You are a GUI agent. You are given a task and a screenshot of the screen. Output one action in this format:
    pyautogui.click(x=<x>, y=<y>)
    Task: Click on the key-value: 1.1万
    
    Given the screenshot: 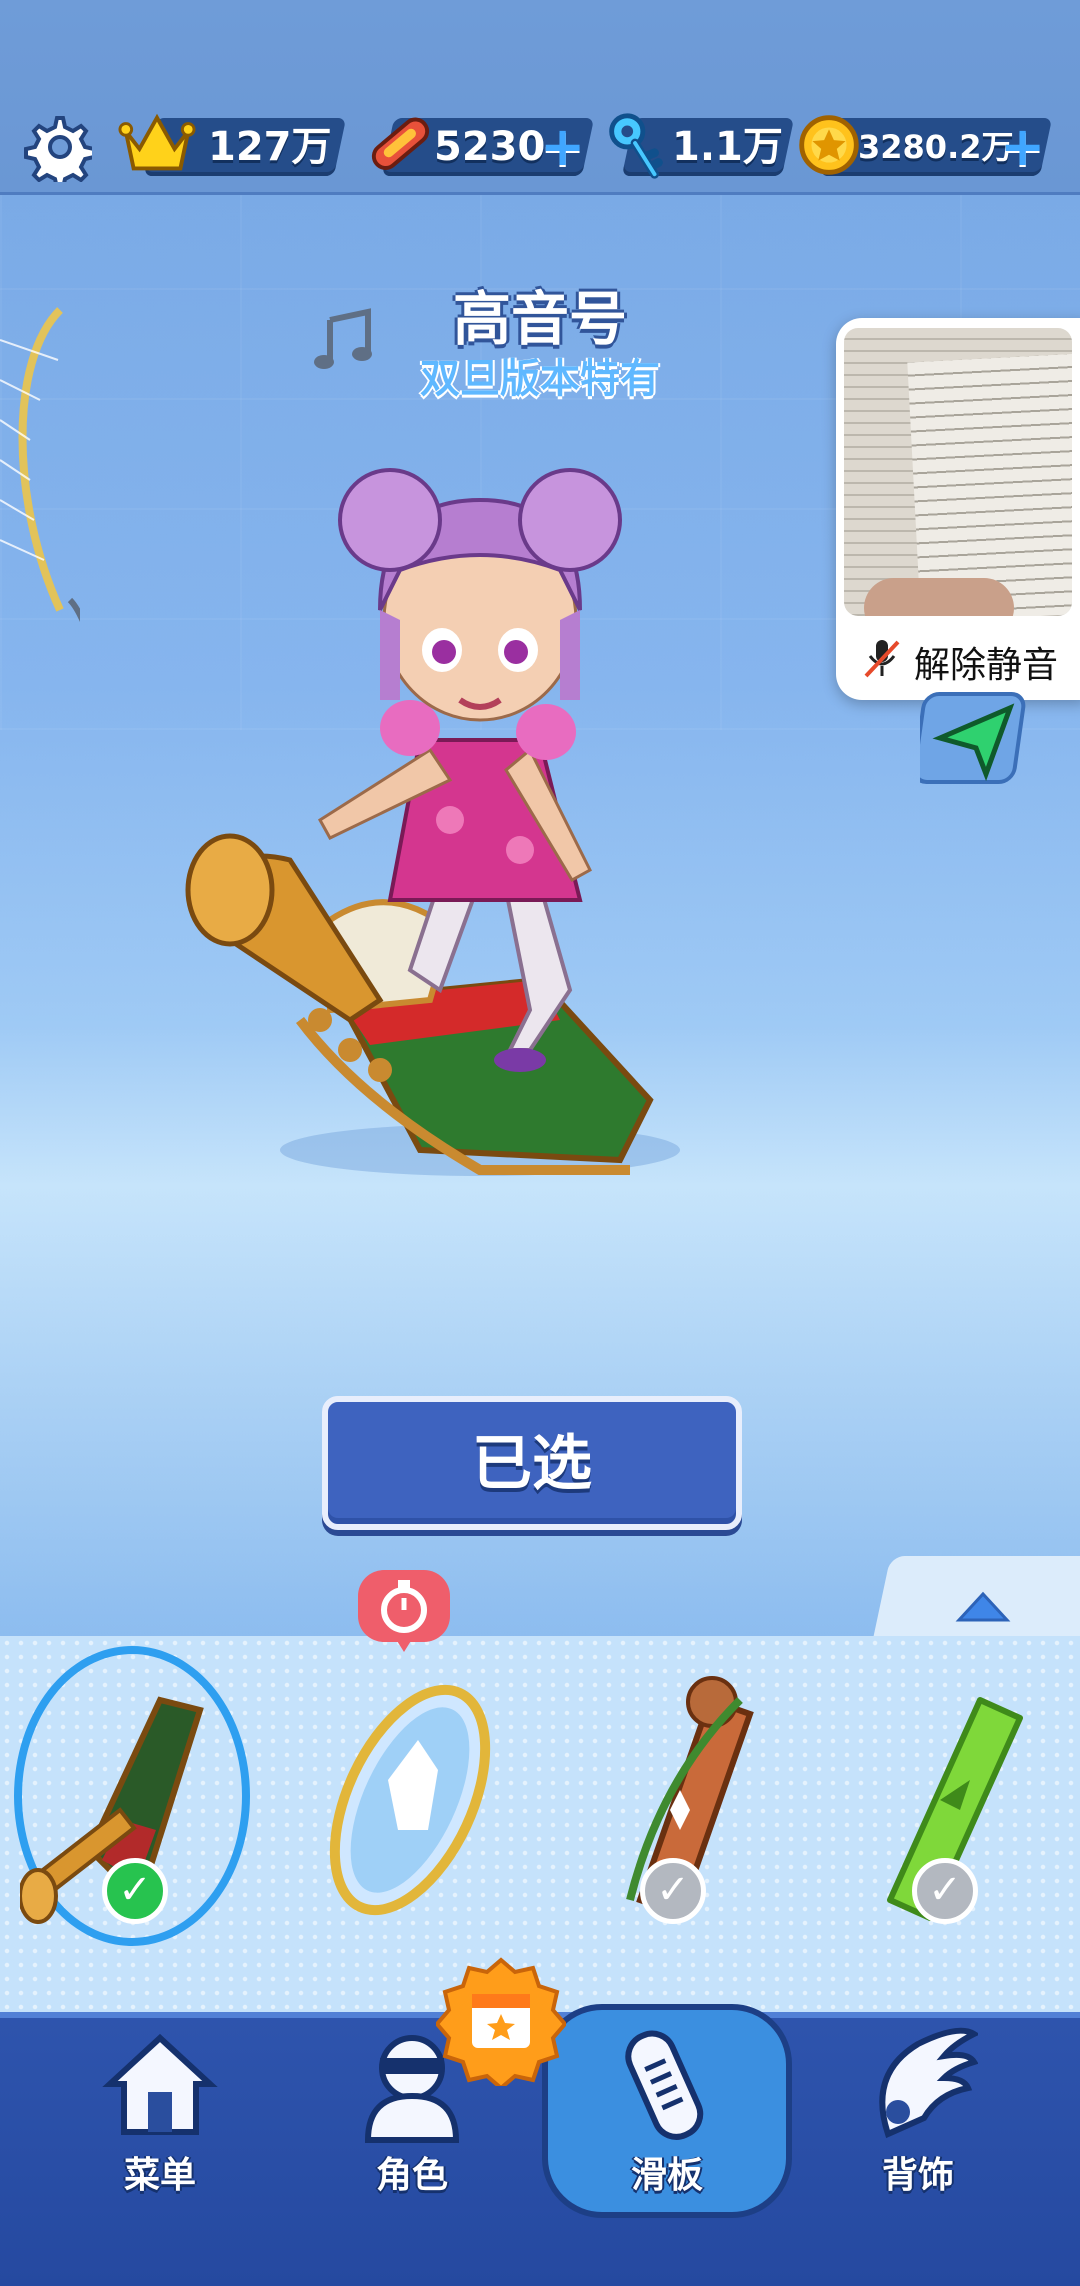 What is the action you would take?
    pyautogui.click(x=727, y=147)
    